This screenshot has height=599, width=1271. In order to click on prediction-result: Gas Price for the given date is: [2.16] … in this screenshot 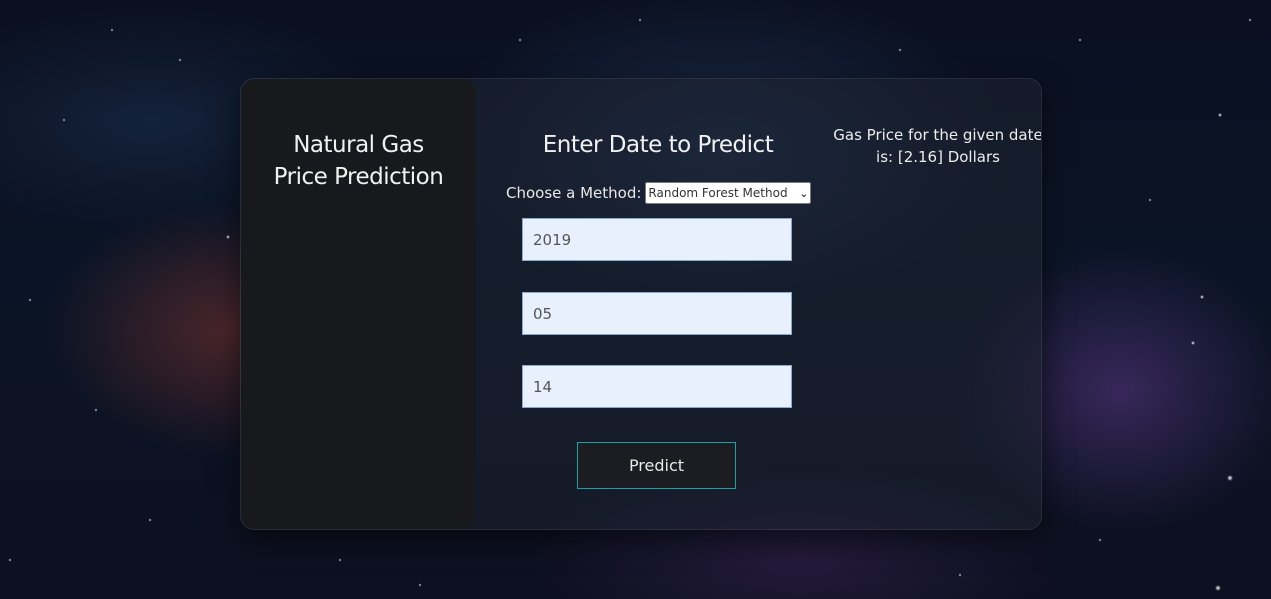, I will do `click(937, 146)`.